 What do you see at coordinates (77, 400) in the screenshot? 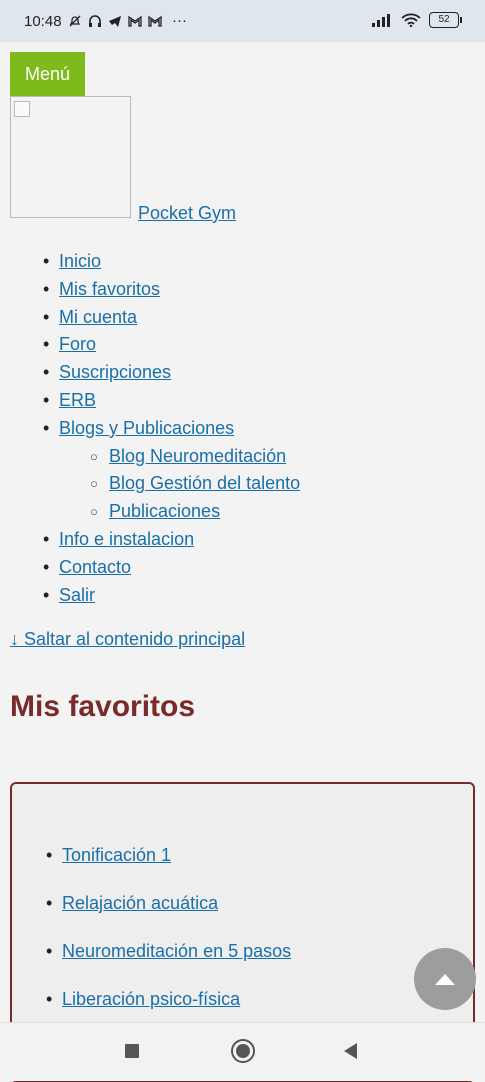
I see `nav-link-erb: ERB` at bounding box center [77, 400].